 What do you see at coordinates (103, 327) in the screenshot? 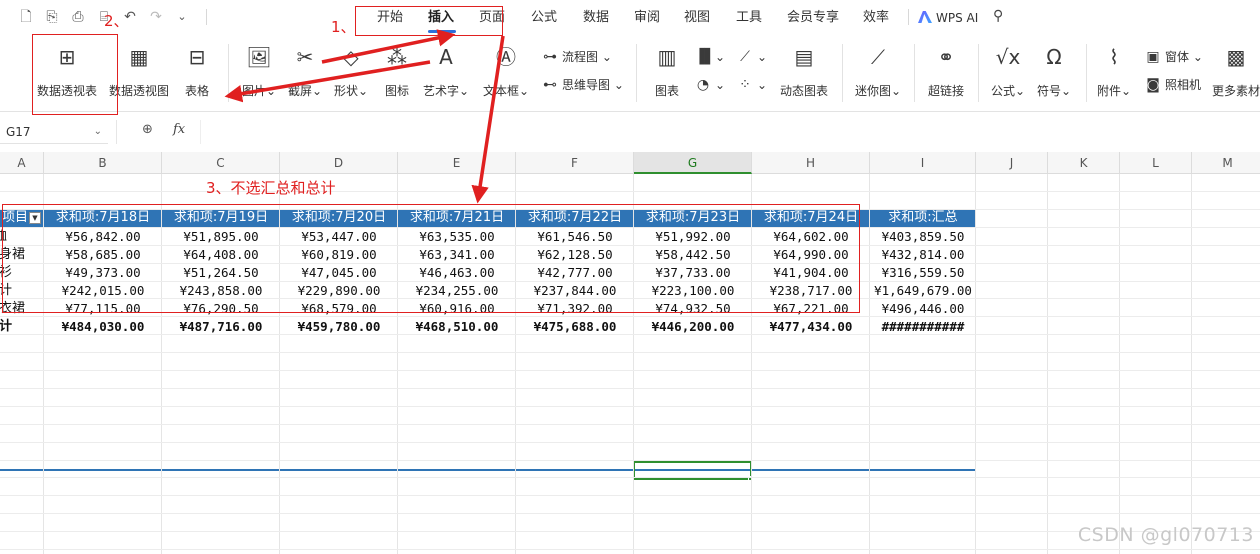
I see `pivot-total-cell: ¥484,030.00` at bounding box center [103, 327].